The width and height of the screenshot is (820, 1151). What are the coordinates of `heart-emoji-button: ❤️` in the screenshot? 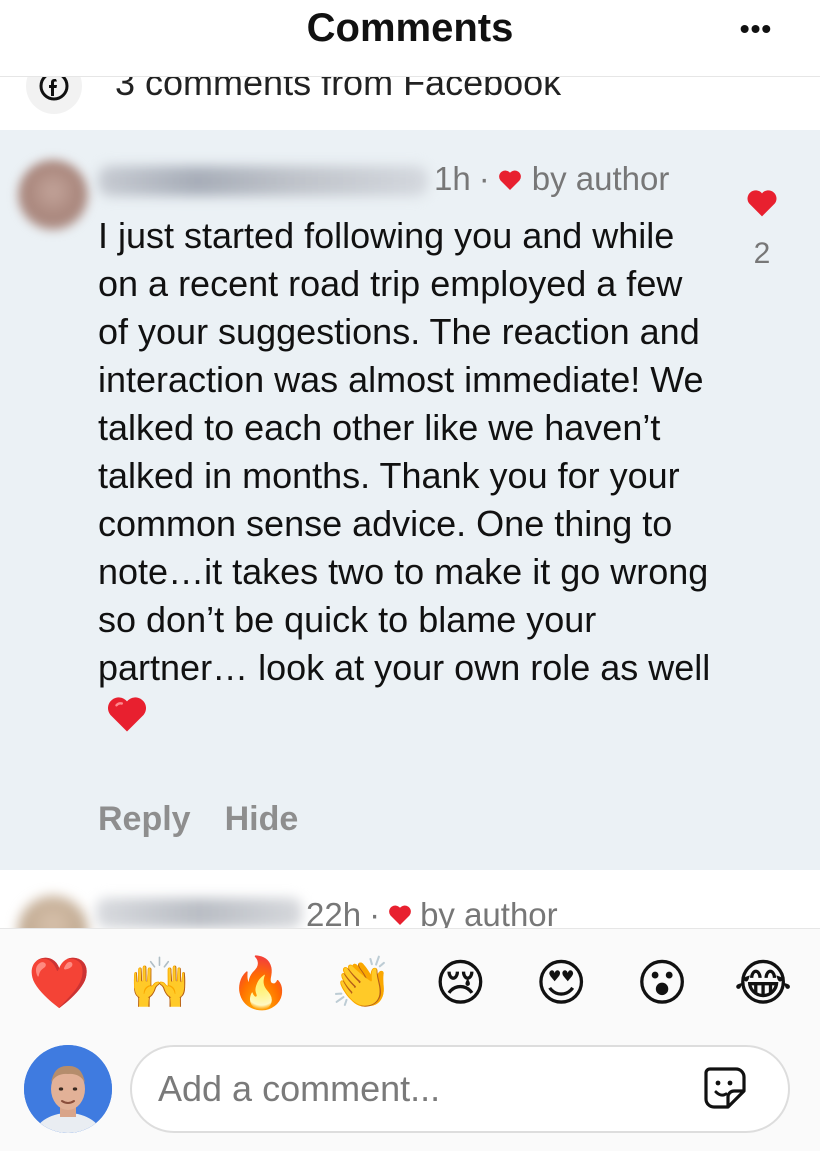 It's located at (59, 983).